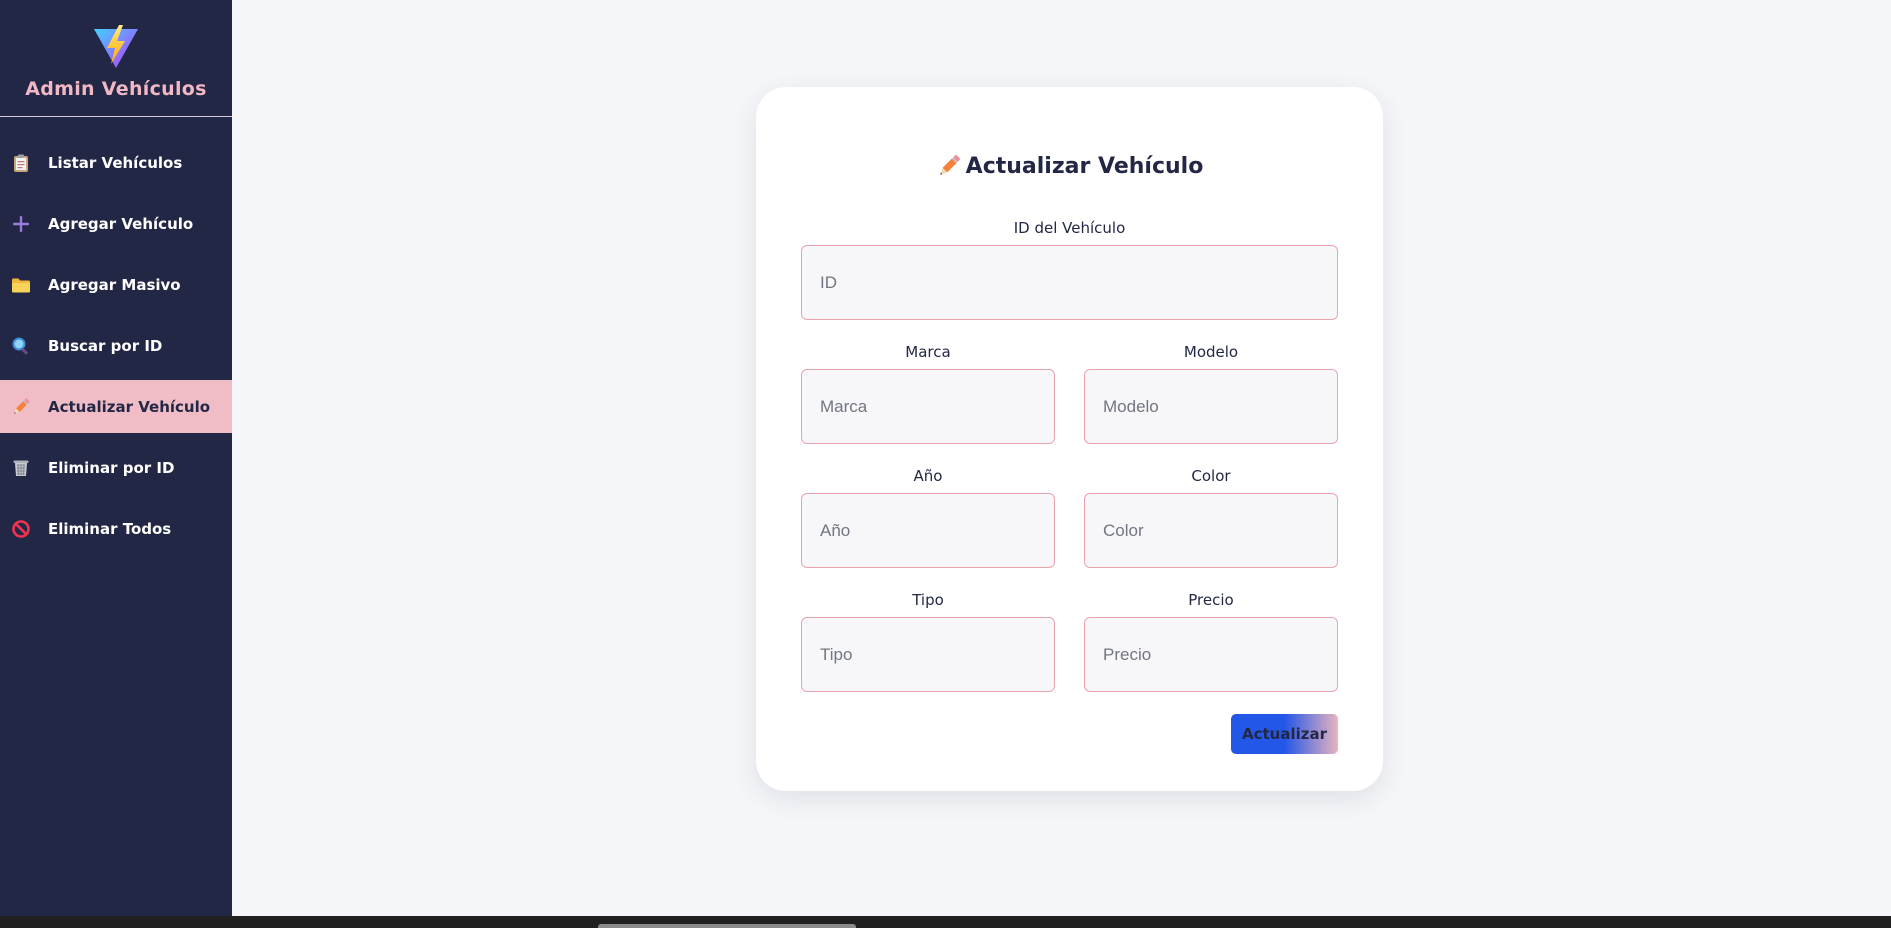 Image resolution: width=1891 pixels, height=928 pixels. I want to click on marca-label: Marca, so click(928, 352).